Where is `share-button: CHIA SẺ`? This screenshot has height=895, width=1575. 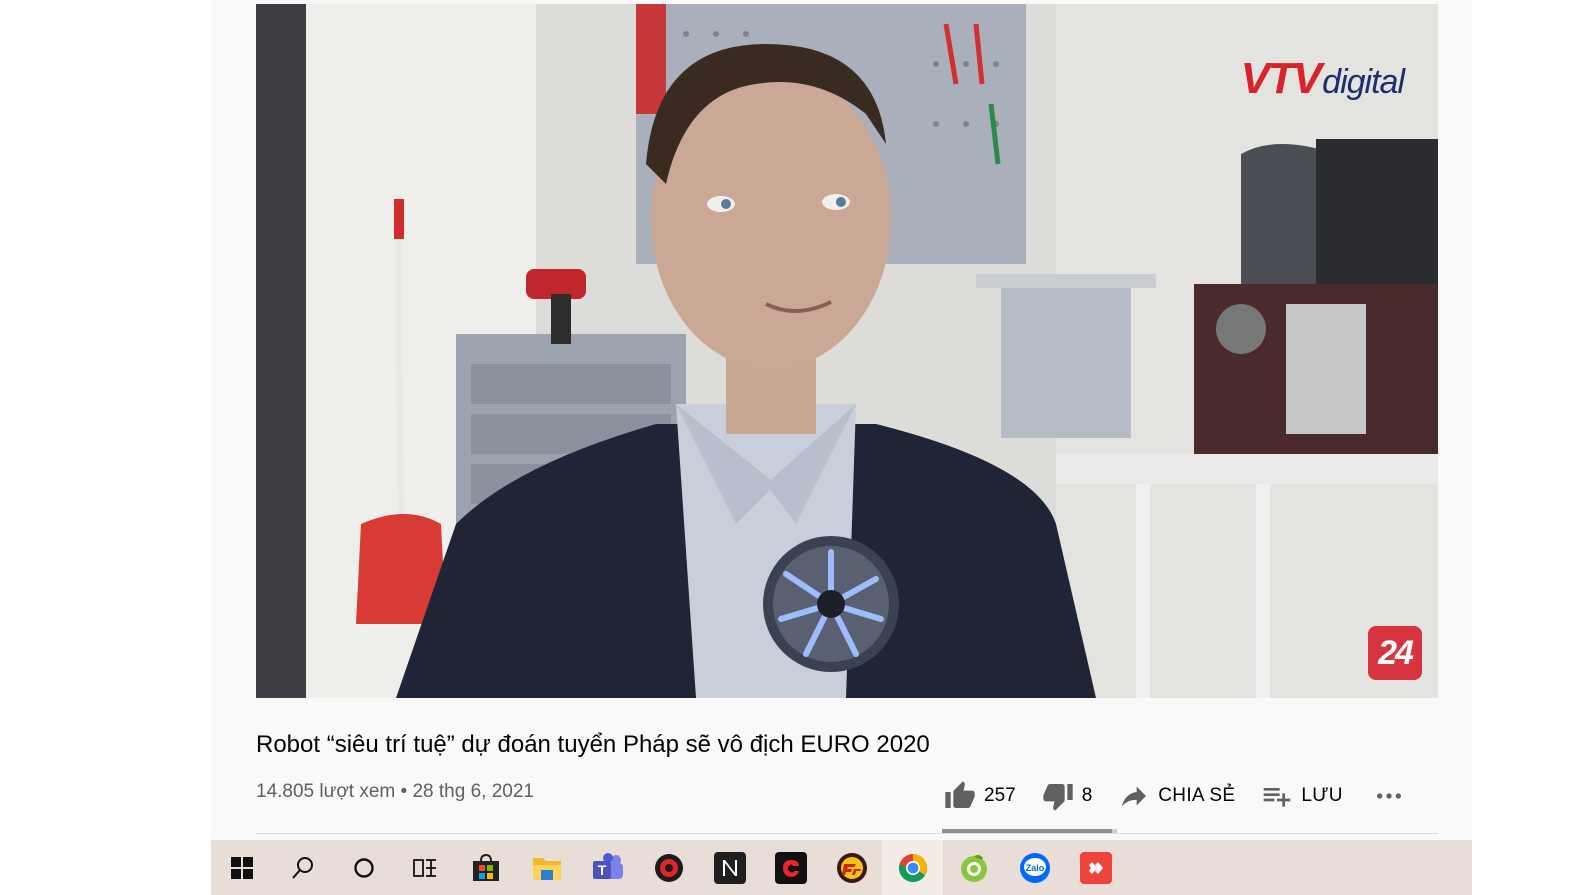 share-button: CHIA SẺ is located at coordinates (1176, 796).